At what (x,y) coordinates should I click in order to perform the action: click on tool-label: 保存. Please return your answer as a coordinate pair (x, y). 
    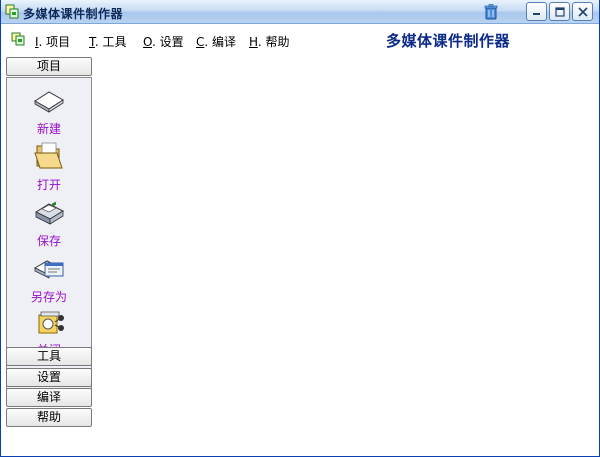
    Looking at the image, I should click on (48, 241).